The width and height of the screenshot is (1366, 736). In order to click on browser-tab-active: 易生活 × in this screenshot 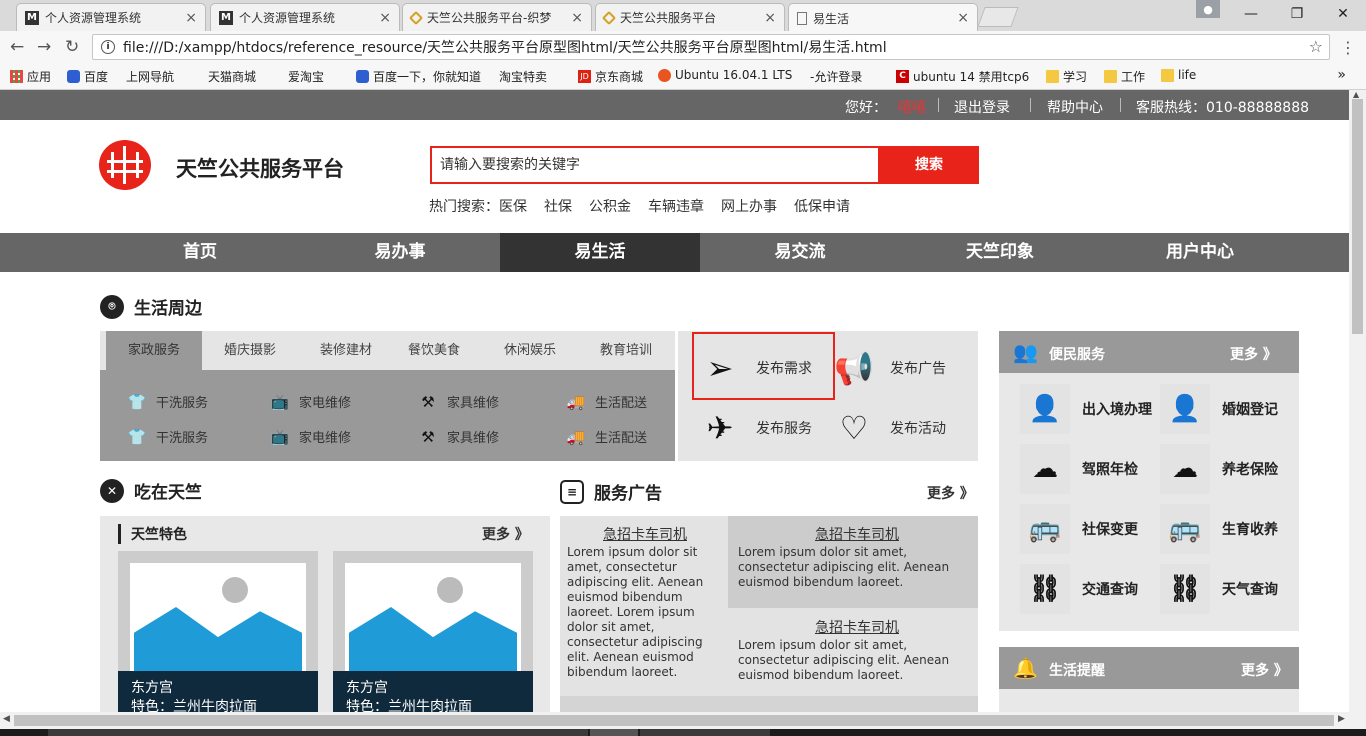, I will do `click(883, 17)`.